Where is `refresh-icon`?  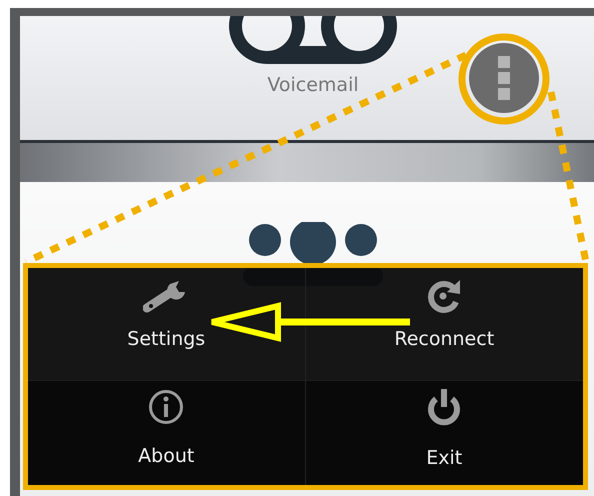
refresh-icon is located at coordinates (444, 296).